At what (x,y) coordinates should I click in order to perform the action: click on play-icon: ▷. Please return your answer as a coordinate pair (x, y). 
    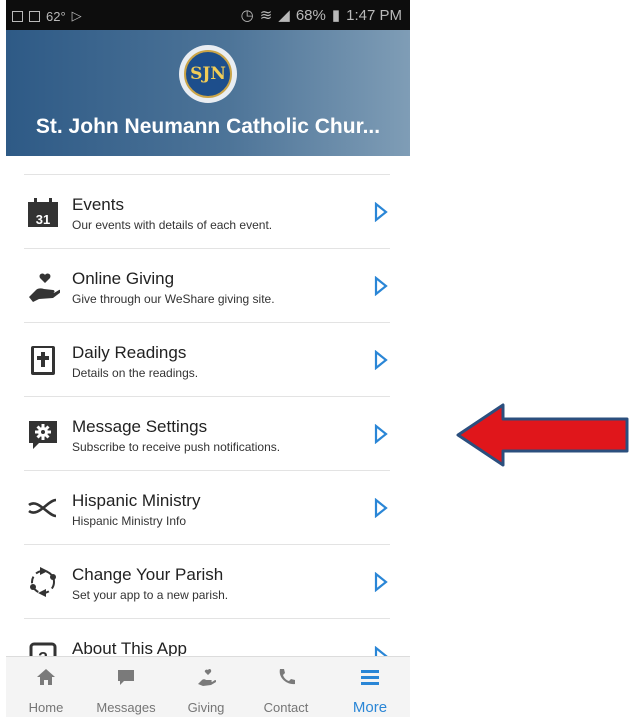
    Looking at the image, I should click on (76, 15).